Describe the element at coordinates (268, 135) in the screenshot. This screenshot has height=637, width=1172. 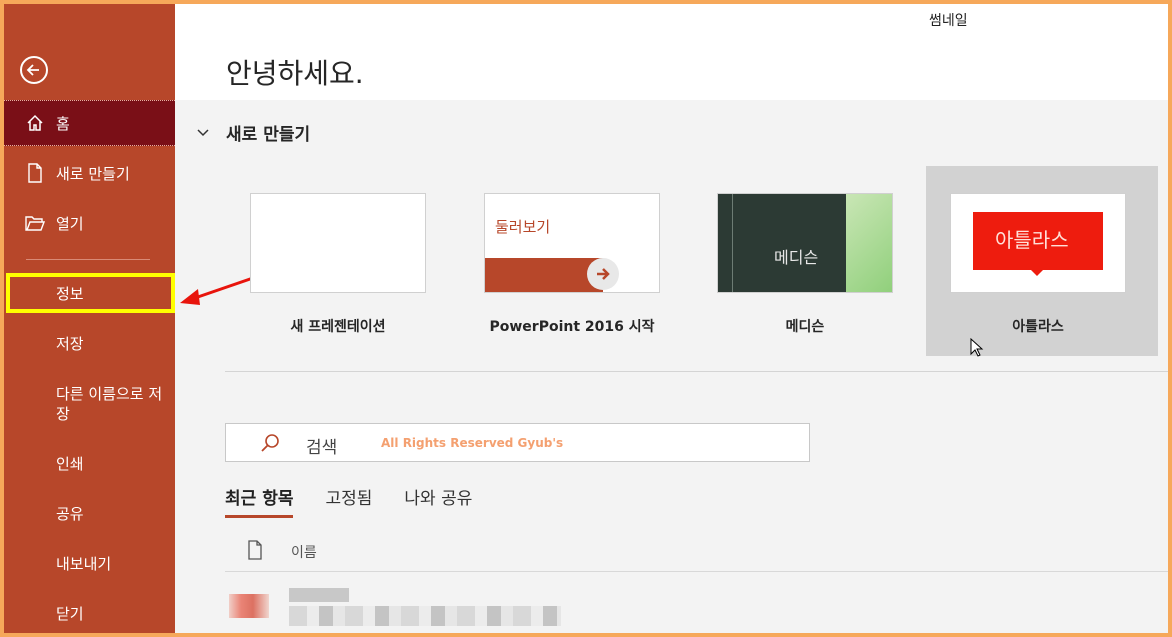
I see `section-title: 새로 만들기` at that location.